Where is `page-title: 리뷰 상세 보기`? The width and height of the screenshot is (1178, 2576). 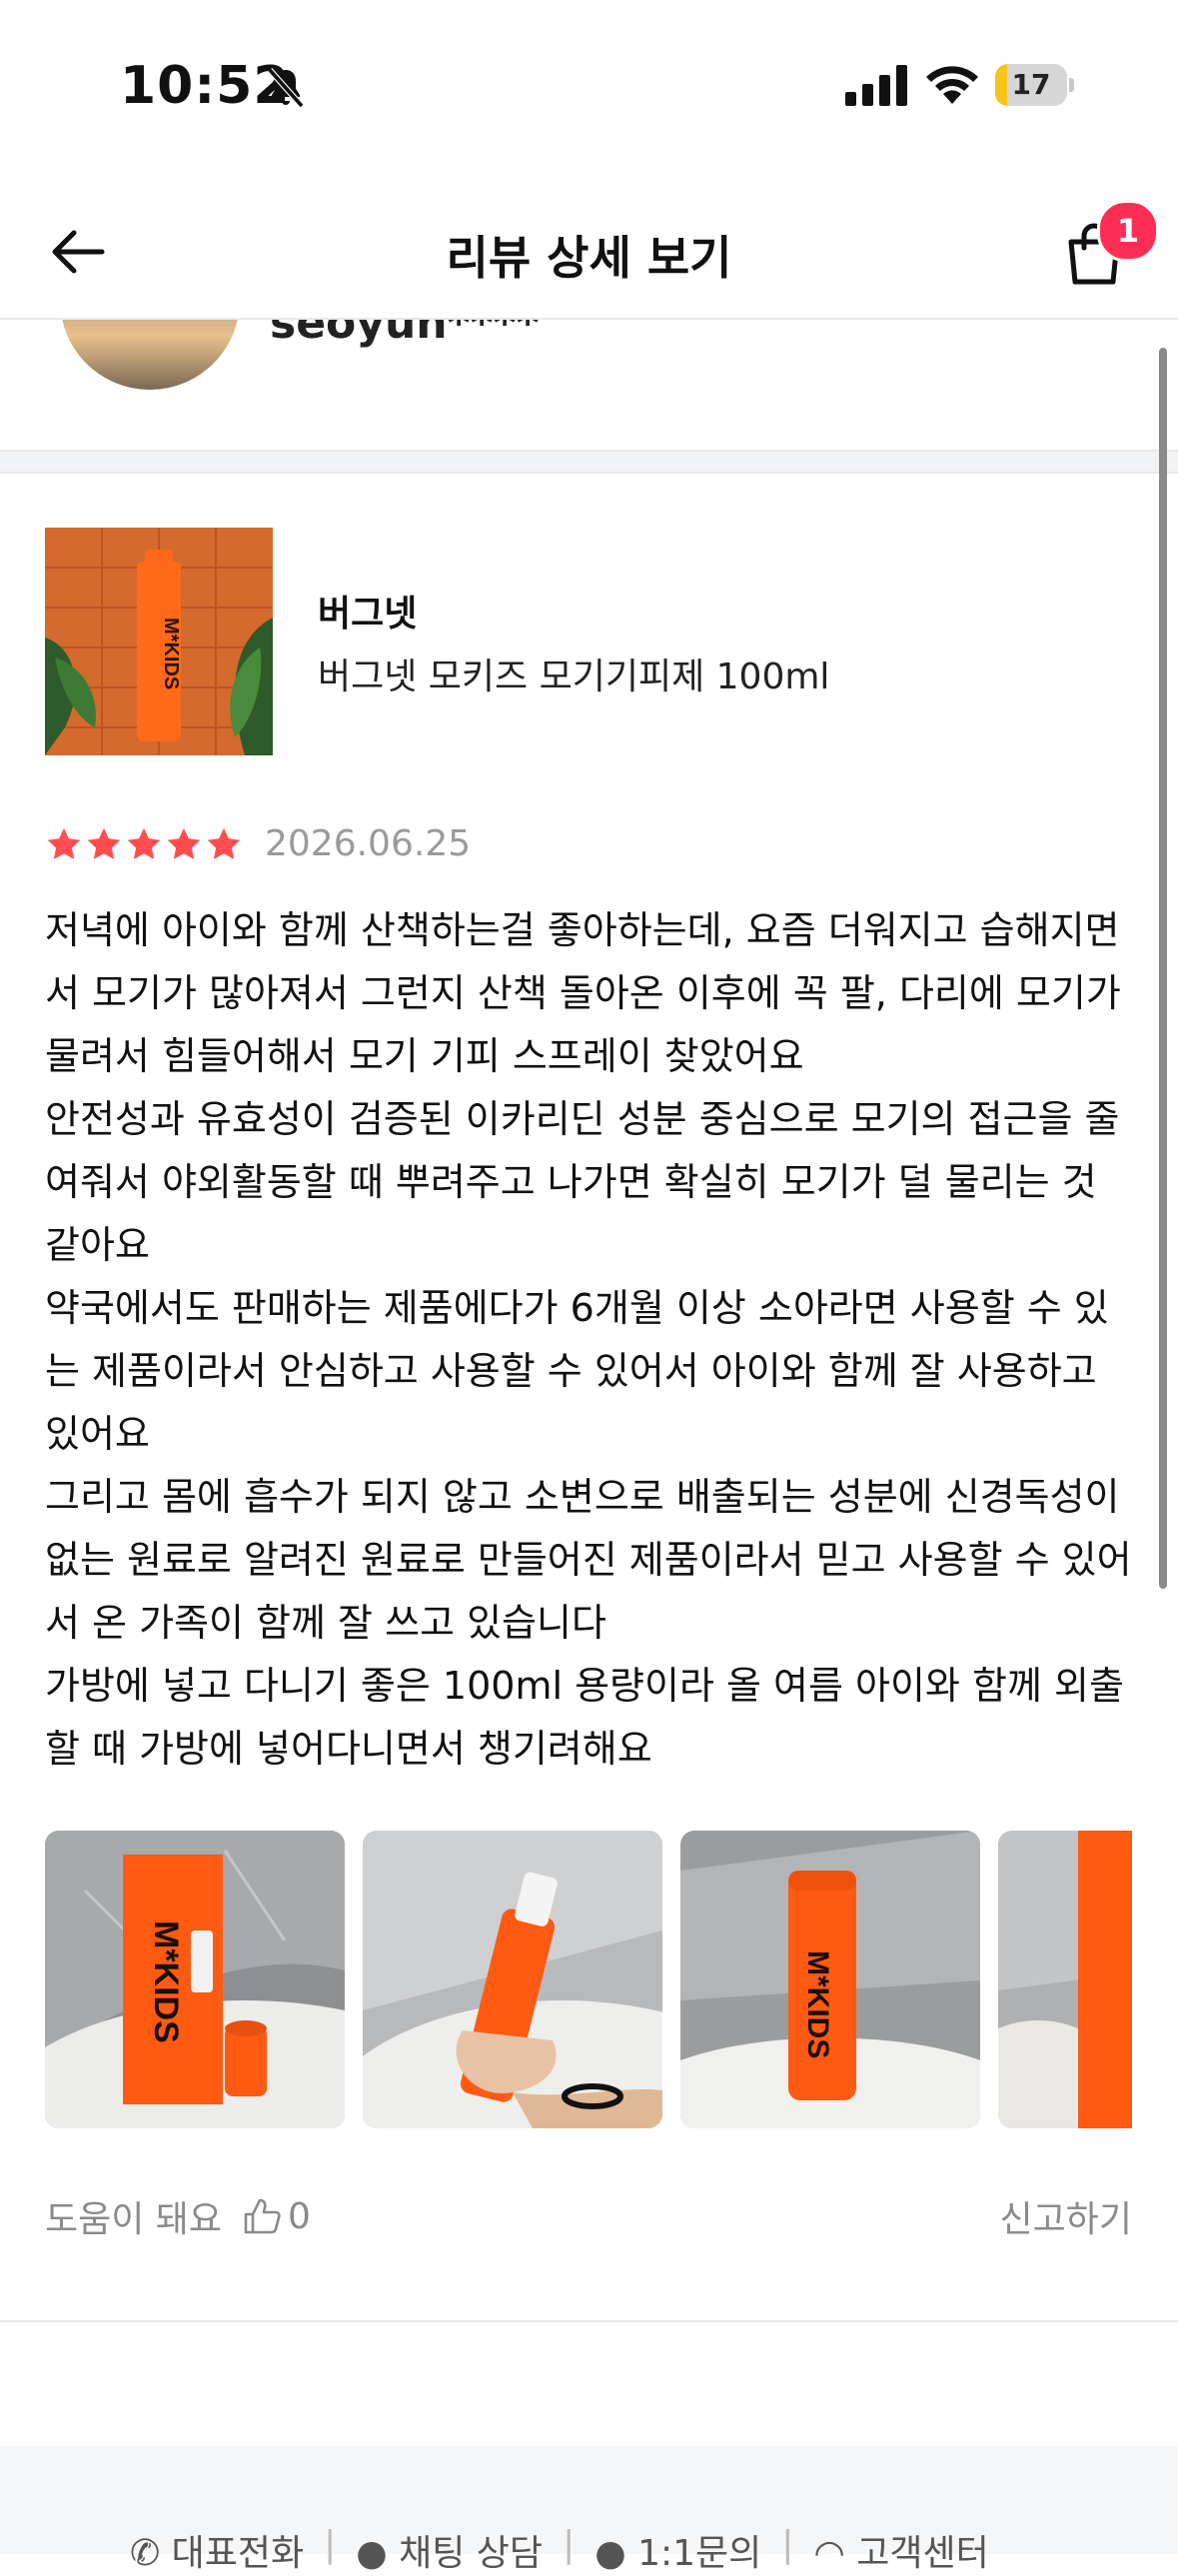 page-title: 리뷰 상세 보기 is located at coordinates (589, 258).